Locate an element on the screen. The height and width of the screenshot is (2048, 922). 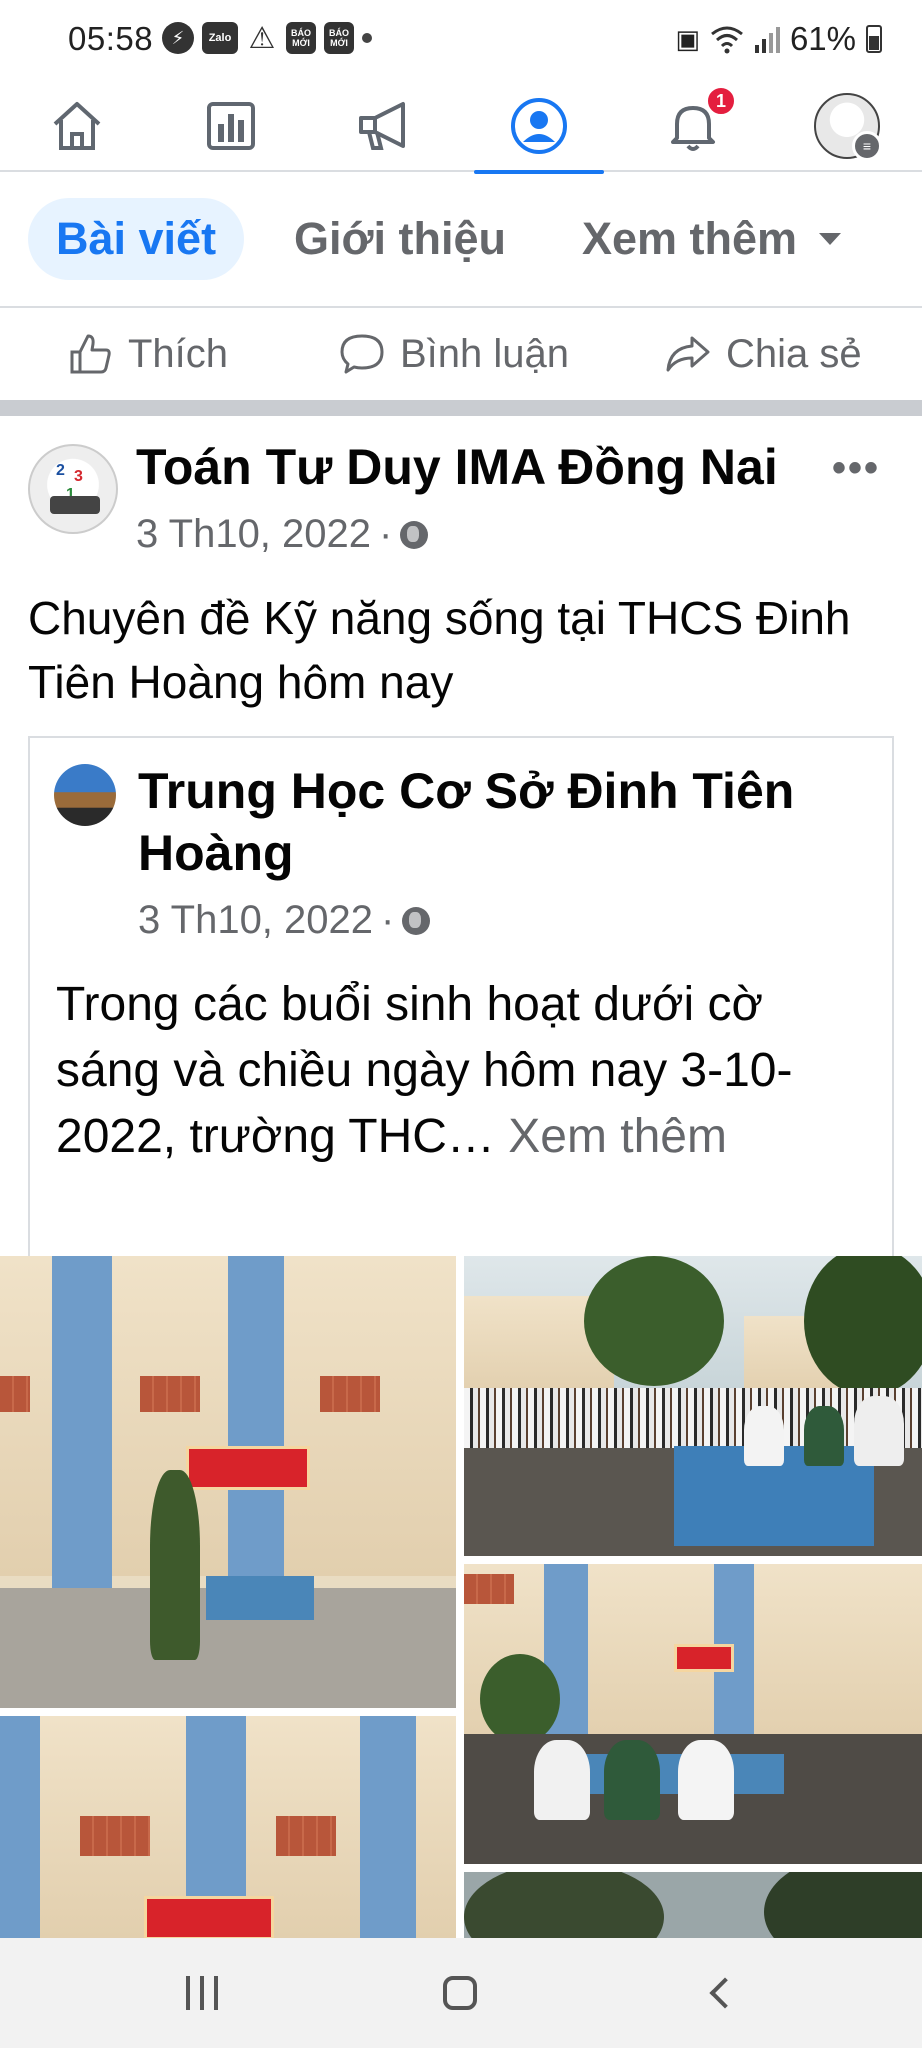
dot-icon is located at coordinates (367, 38).